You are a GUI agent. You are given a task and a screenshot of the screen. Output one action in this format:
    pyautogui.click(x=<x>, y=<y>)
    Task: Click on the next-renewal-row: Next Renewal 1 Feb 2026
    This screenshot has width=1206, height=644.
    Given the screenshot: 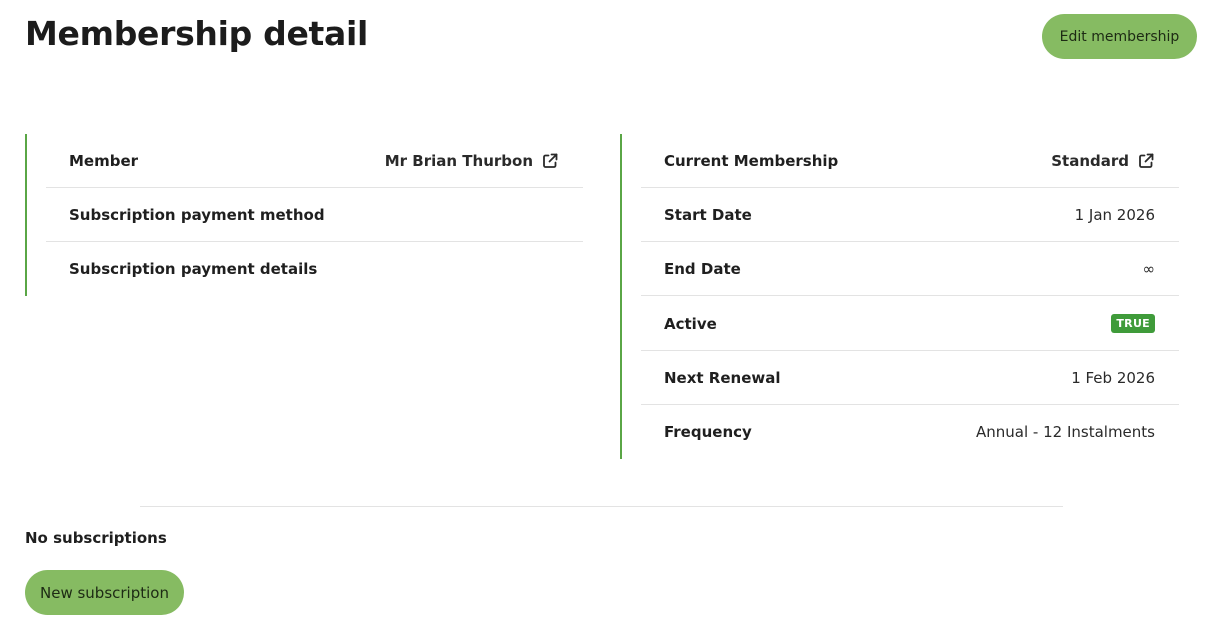 What is the action you would take?
    pyautogui.click(x=910, y=378)
    